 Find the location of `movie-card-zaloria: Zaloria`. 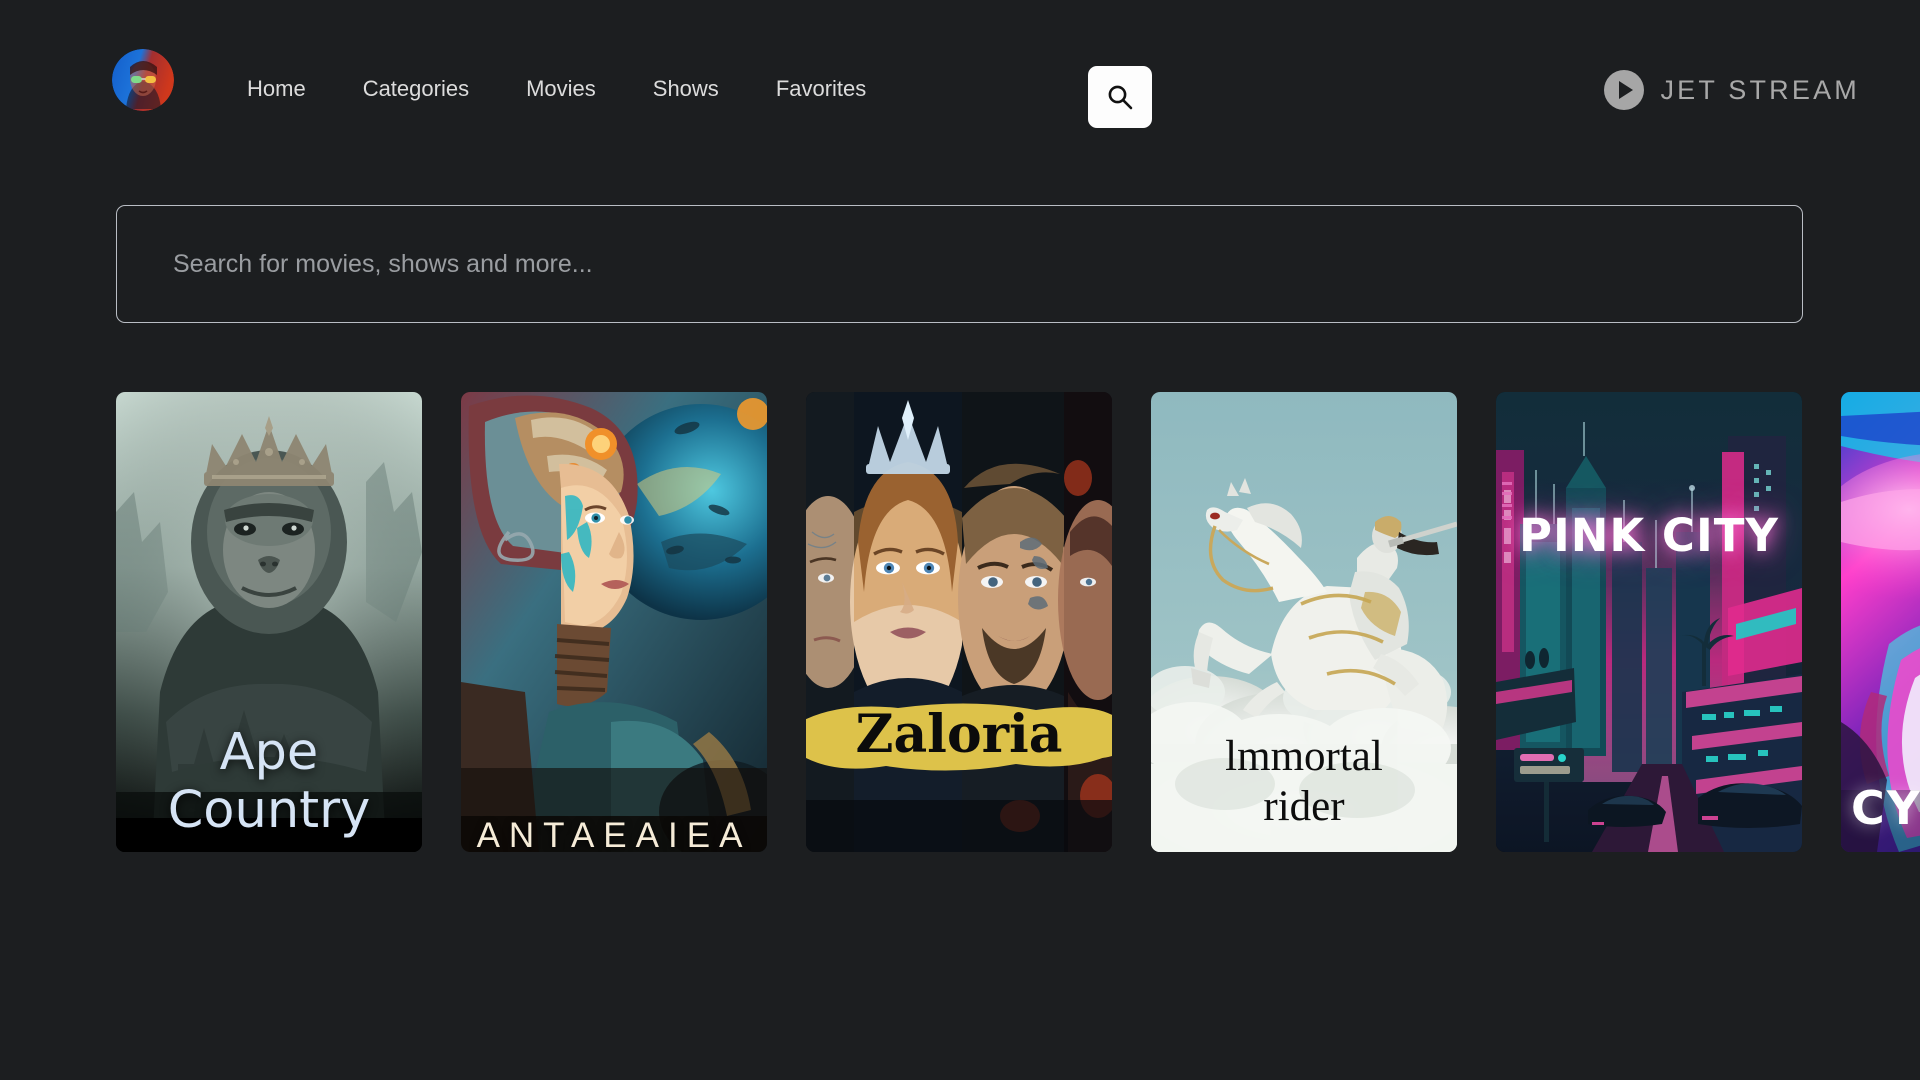

movie-card-zaloria: Zaloria is located at coordinates (959, 622).